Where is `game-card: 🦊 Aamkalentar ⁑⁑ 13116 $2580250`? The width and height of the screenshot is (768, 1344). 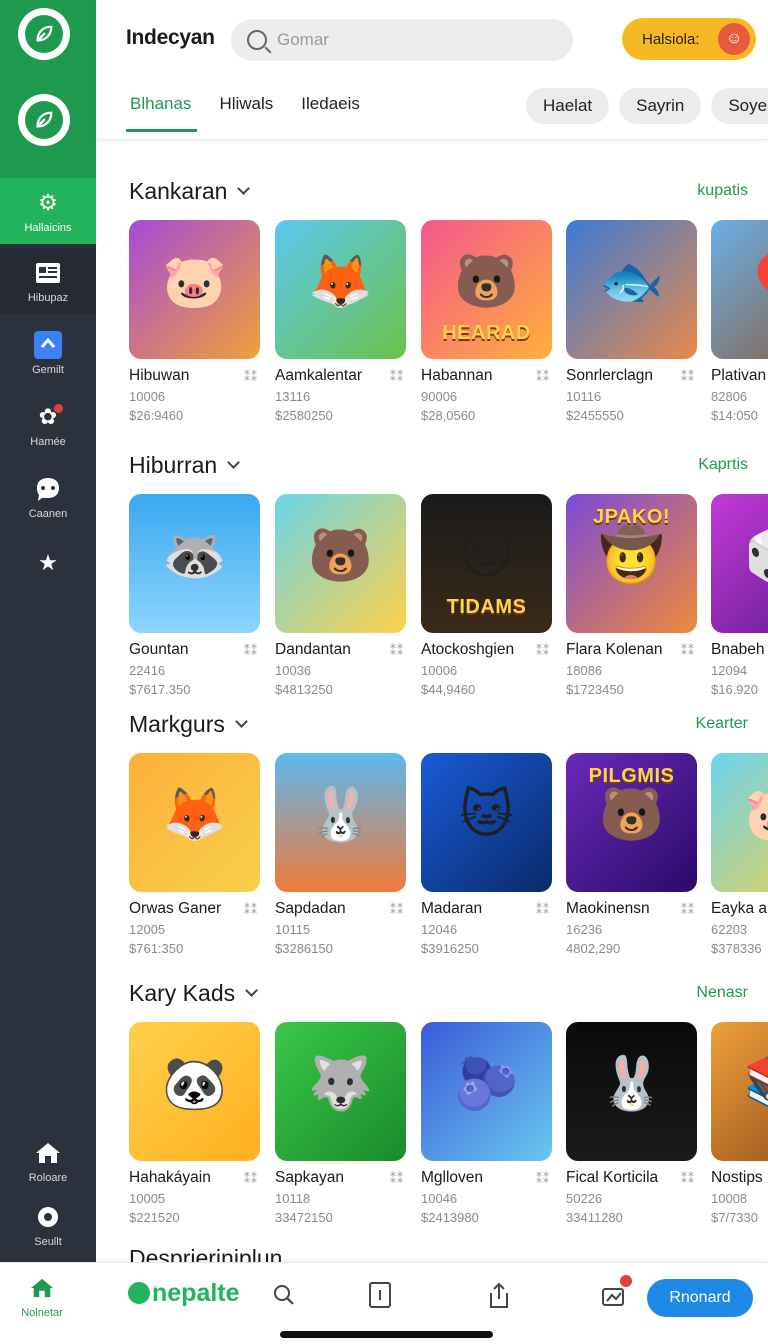
game-card: 🦊 Aamkalentar ⁑⁑ 13116 $2580250 is located at coordinates (340, 325).